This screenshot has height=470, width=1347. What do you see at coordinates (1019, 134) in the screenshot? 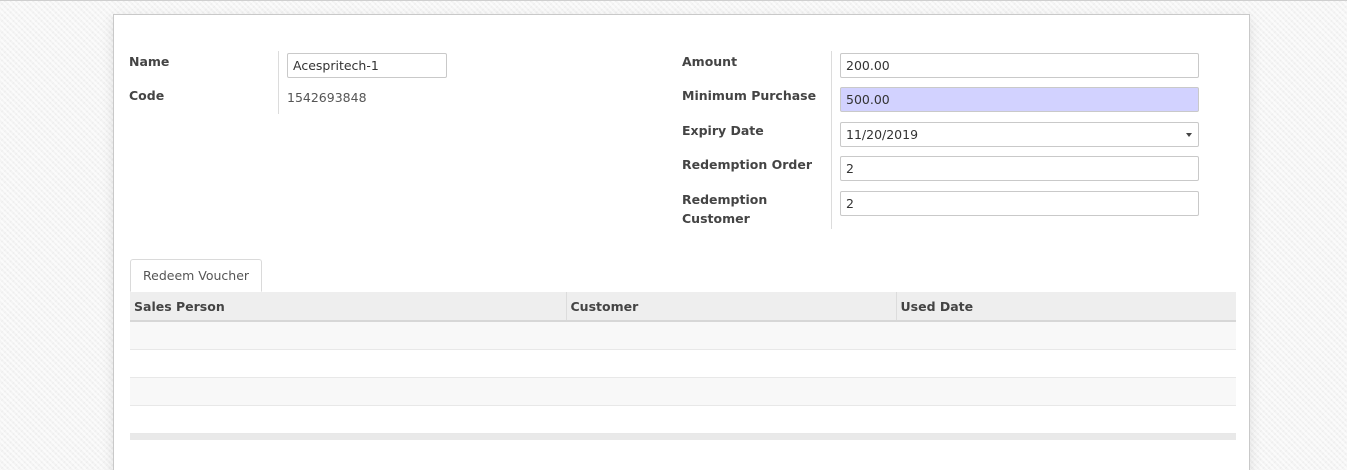
I see `expiry-date-field: 11/20/2019` at bounding box center [1019, 134].